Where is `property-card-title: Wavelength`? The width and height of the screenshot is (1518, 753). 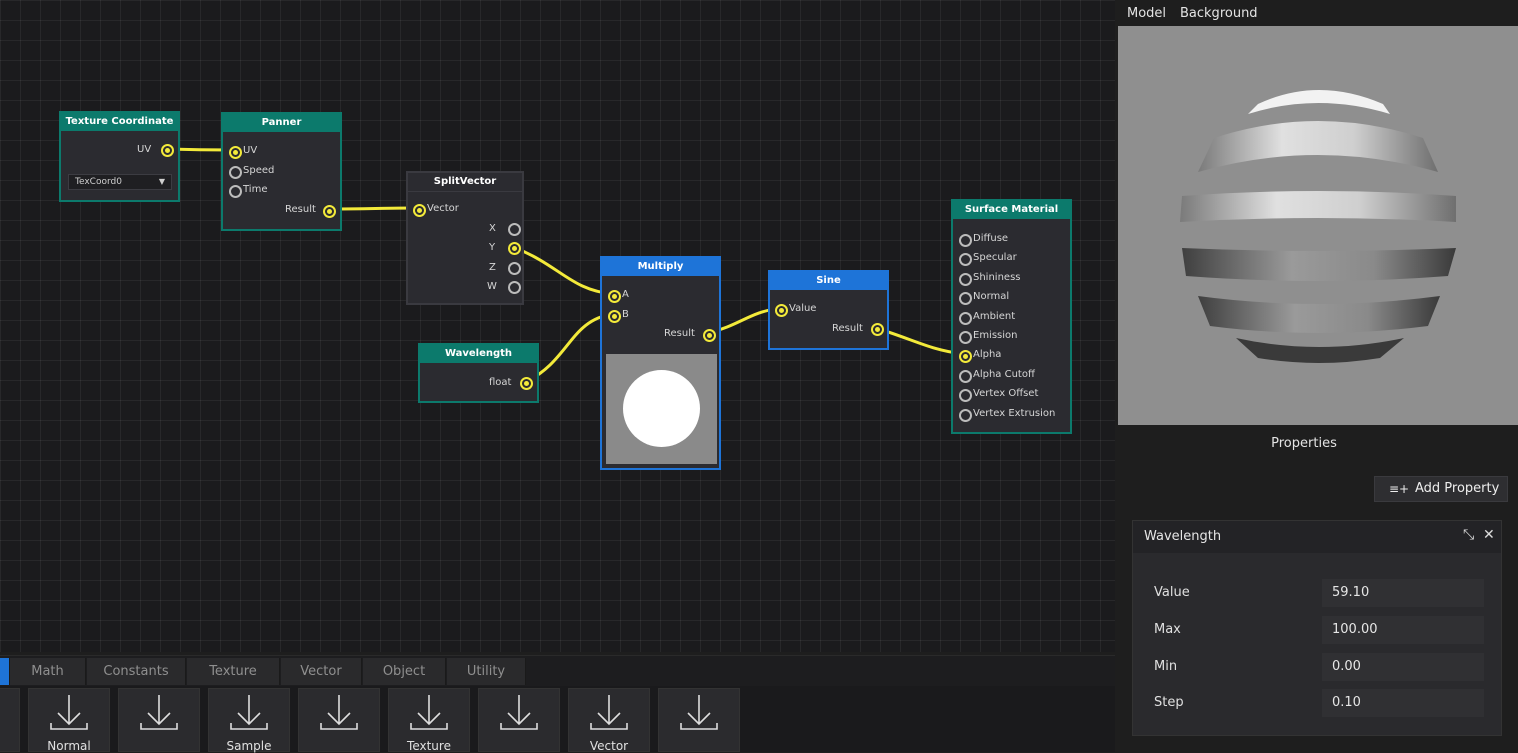
property-card-title: Wavelength is located at coordinates (1183, 536).